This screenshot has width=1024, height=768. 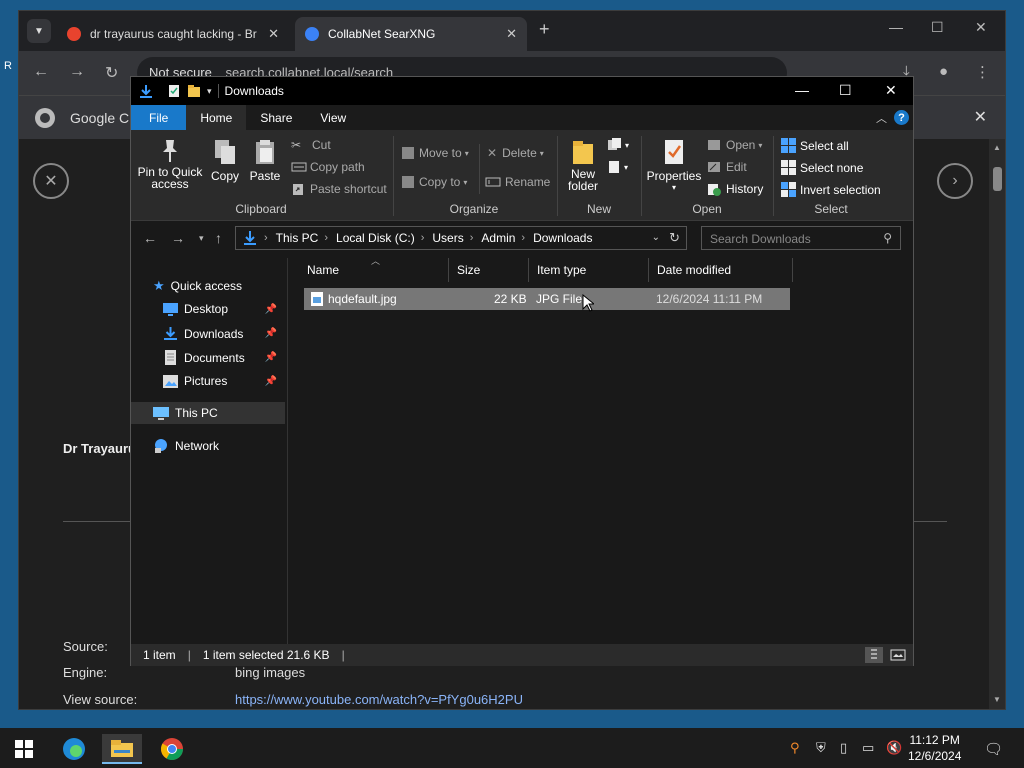 I want to click on nav-downloads: Downloads 📌, so click(x=223, y=333).